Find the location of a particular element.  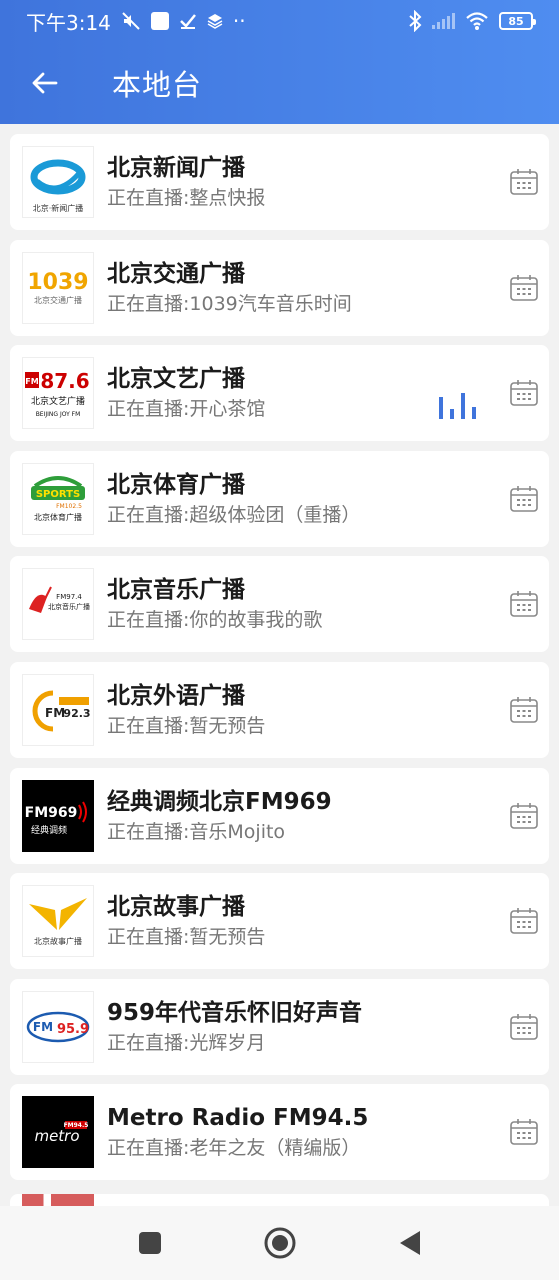

fm876-logo-icon: FM 87.6 北京文艺广播 BEIJING JOY FM is located at coordinates (57, 393).